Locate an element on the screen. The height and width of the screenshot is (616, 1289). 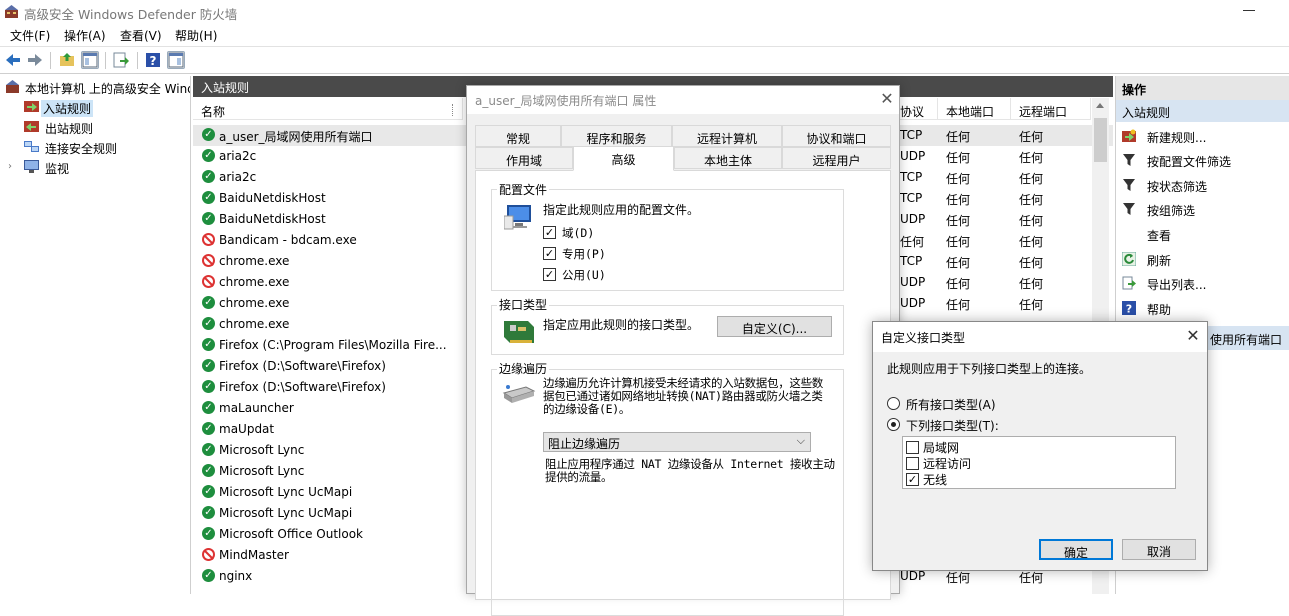
rule-protocol: 任何 is located at coordinates (912, 242).